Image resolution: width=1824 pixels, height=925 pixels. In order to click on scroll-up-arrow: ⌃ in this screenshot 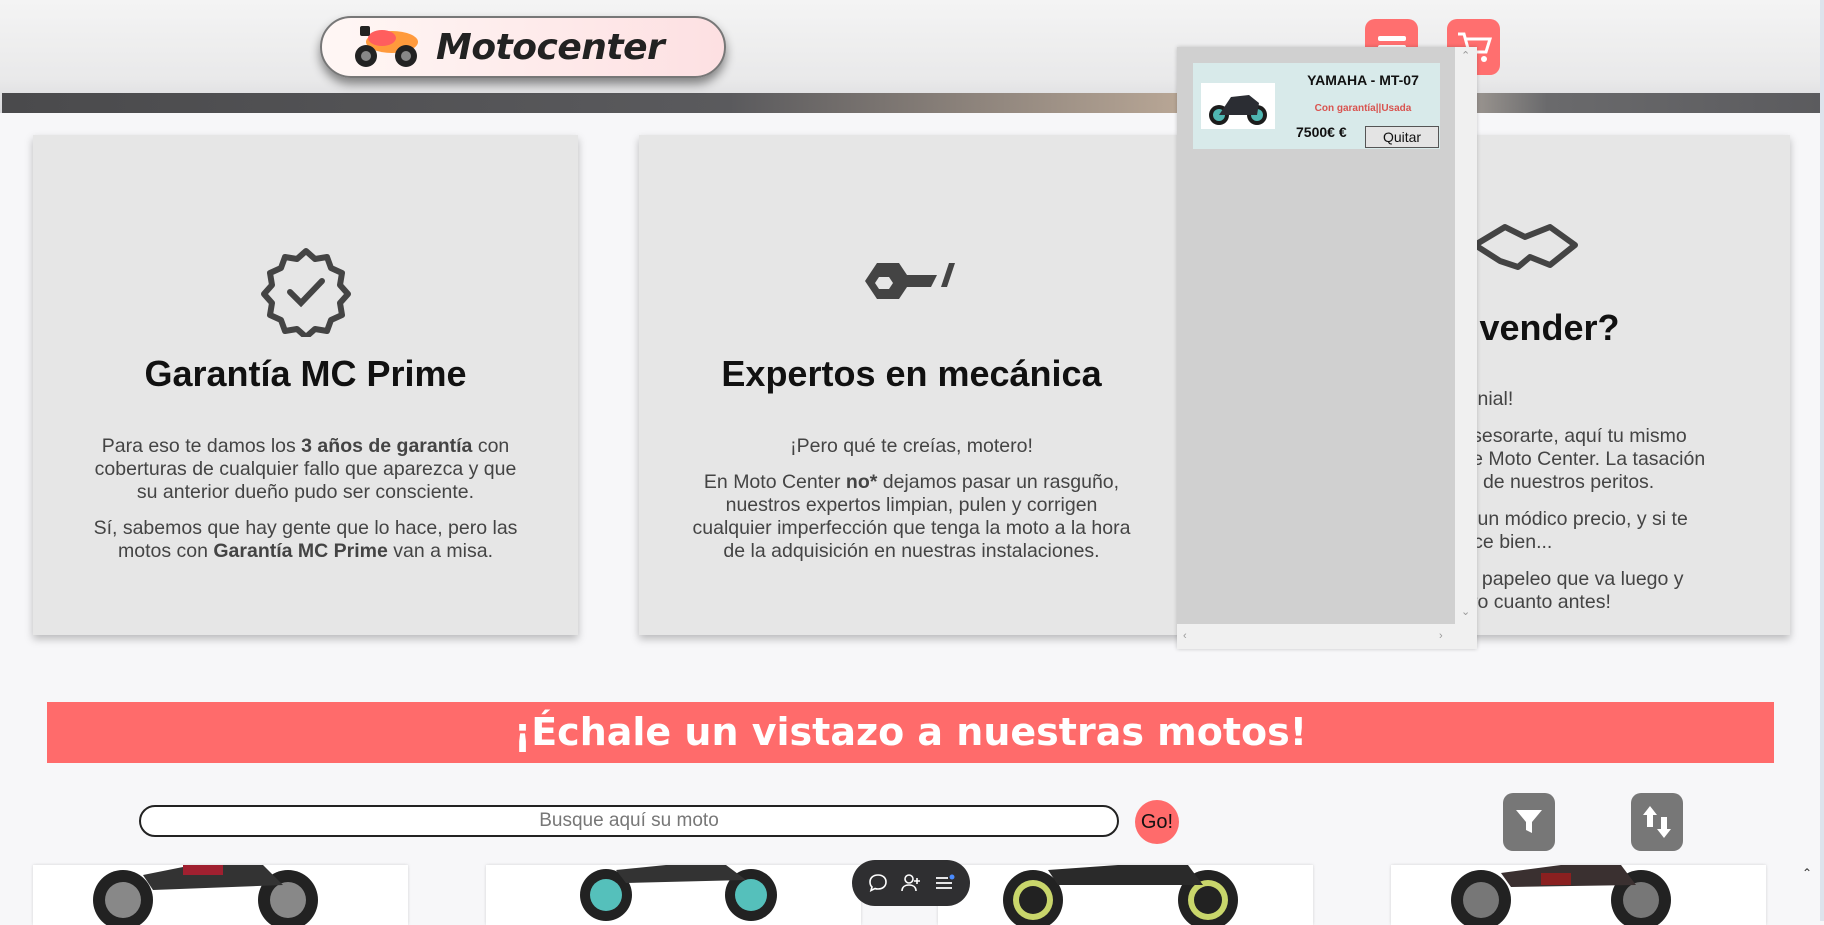, I will do `click(1465, 55)`.